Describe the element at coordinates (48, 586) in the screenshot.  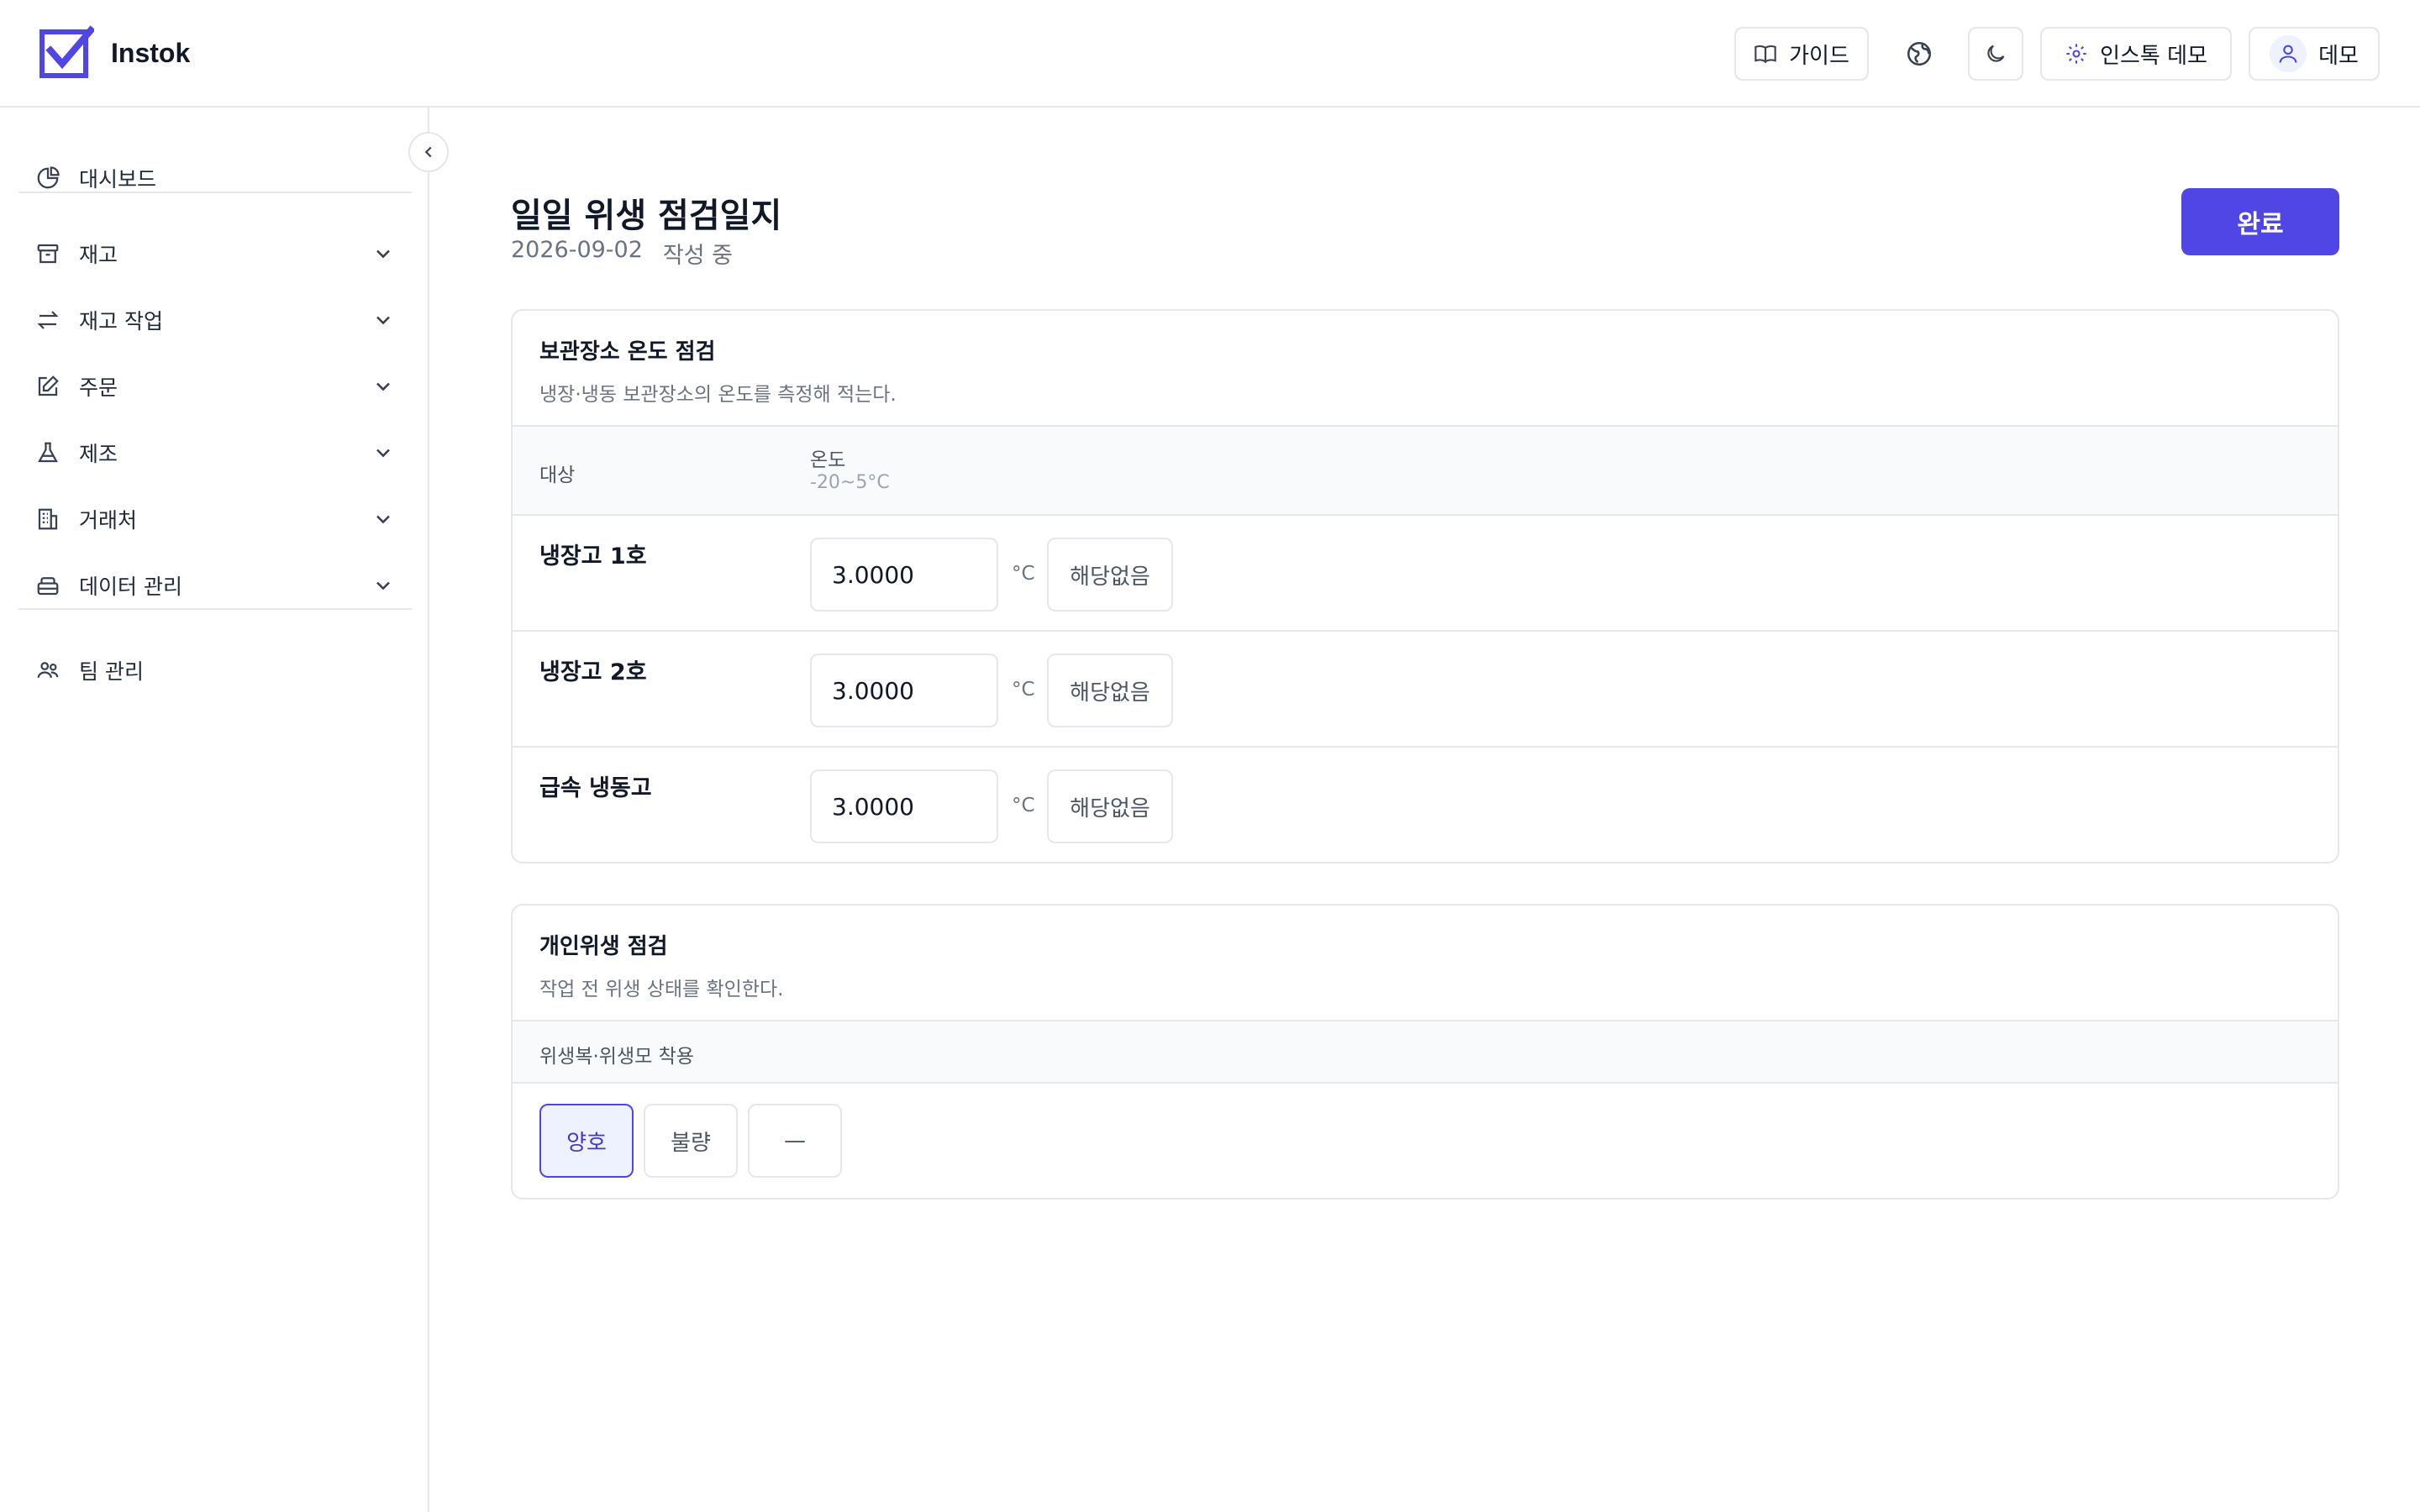
I see `database-icon` at that location.